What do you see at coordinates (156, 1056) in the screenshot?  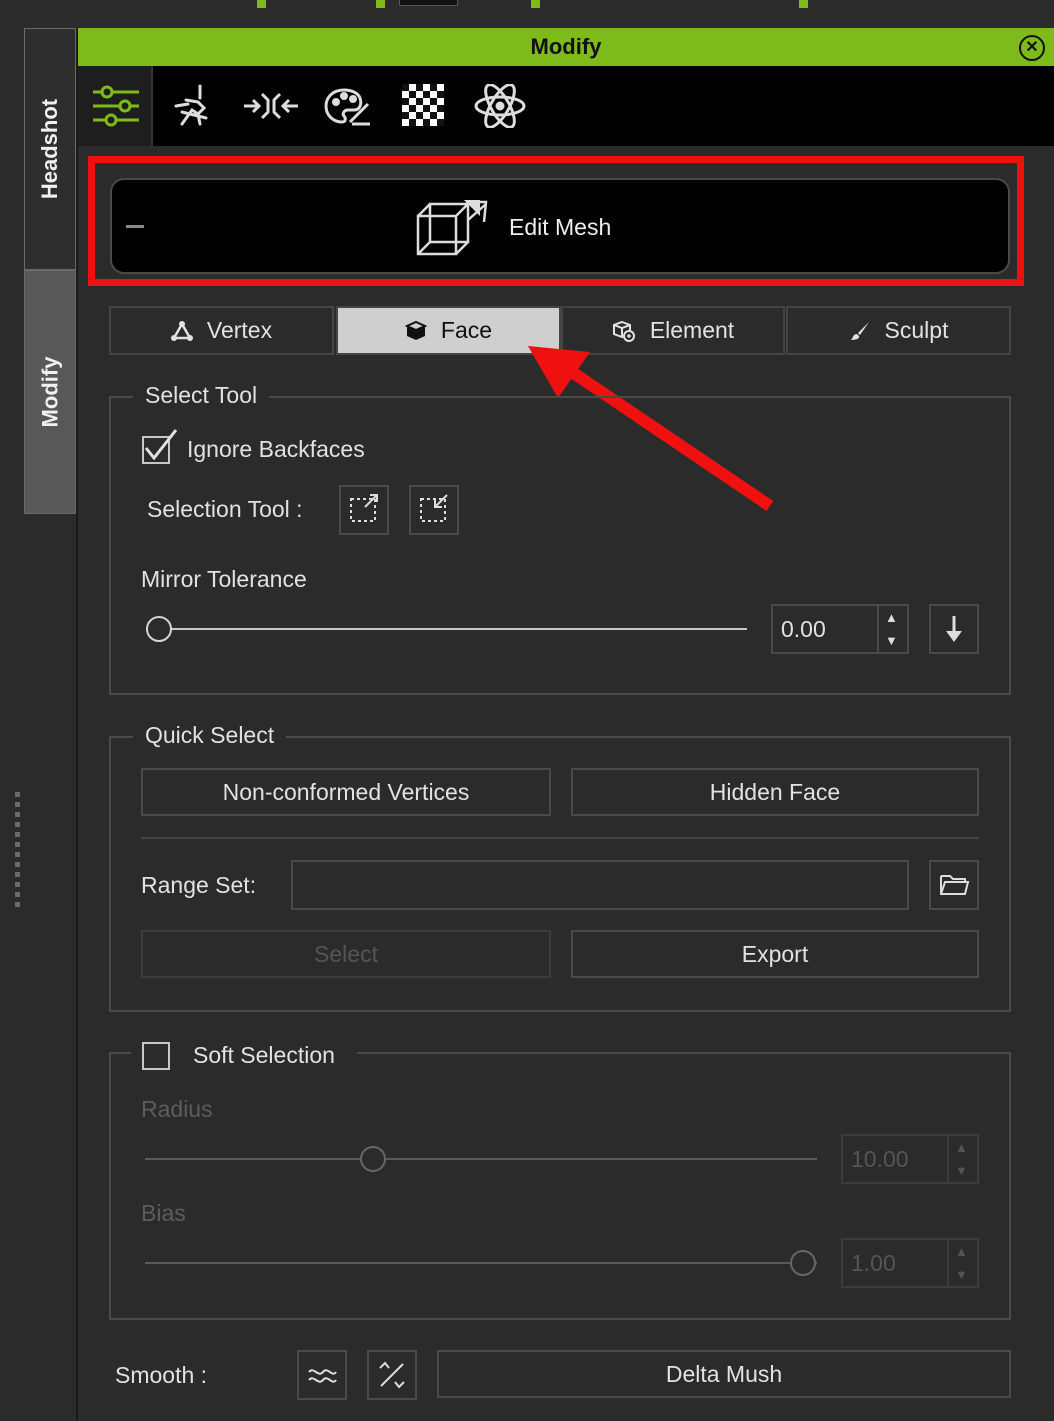 I see `soft-selection-checkbox` at bounding box center [156, 1056].